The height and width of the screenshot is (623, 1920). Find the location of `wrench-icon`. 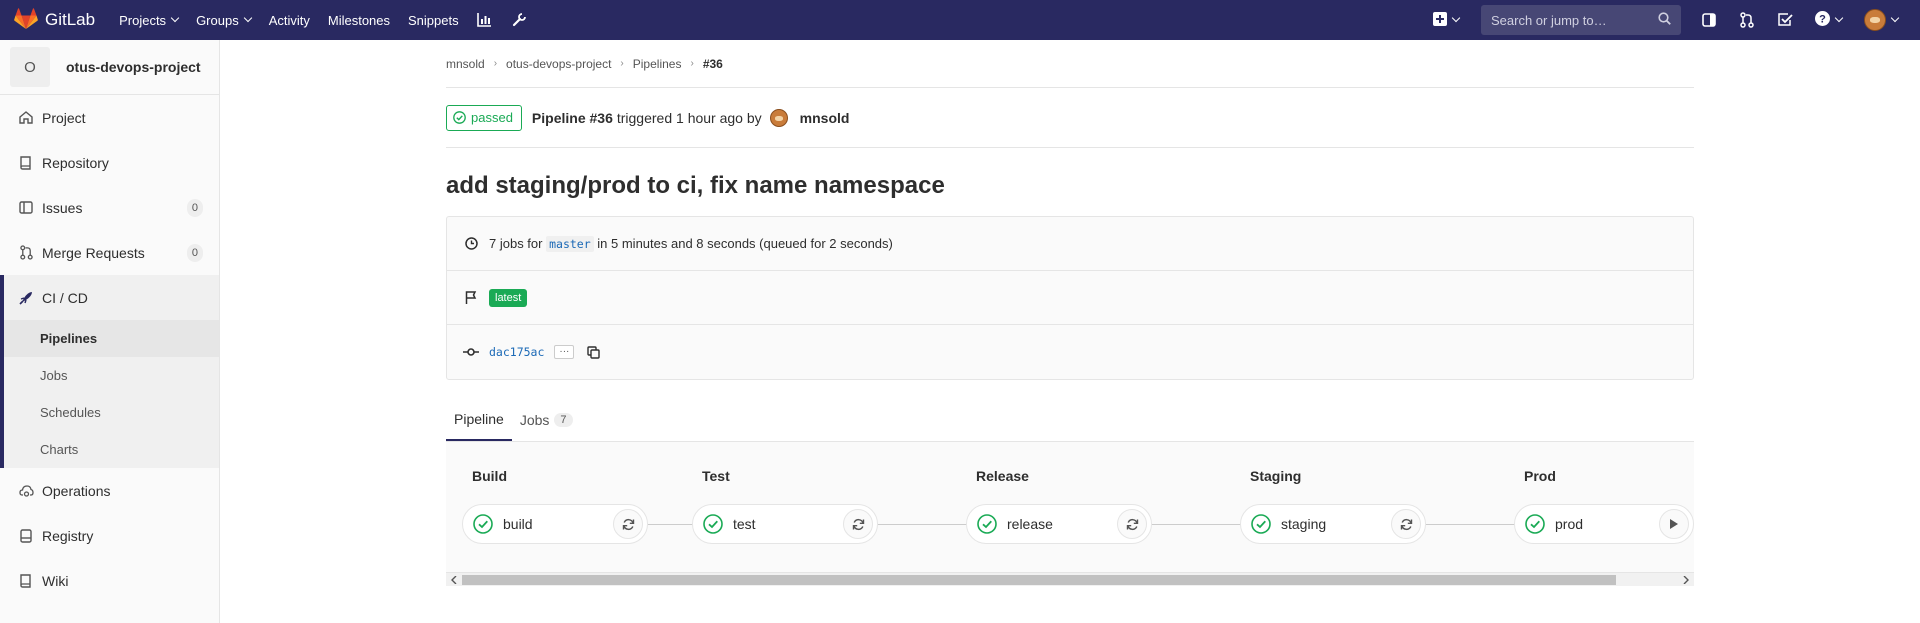

wrench-icon is located at coordinates (519, 20).